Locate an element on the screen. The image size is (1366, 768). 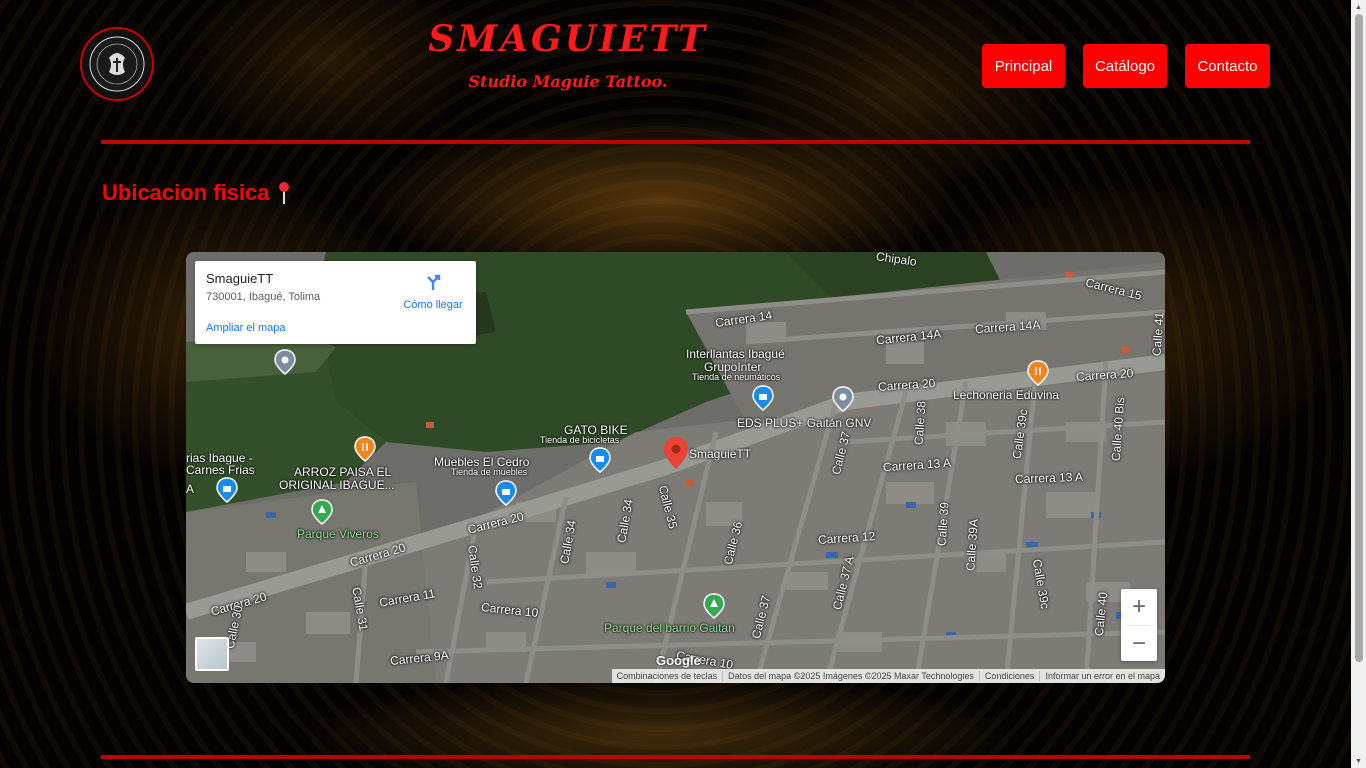
zoom-in-button: + is located at coordinates (1139, 607).